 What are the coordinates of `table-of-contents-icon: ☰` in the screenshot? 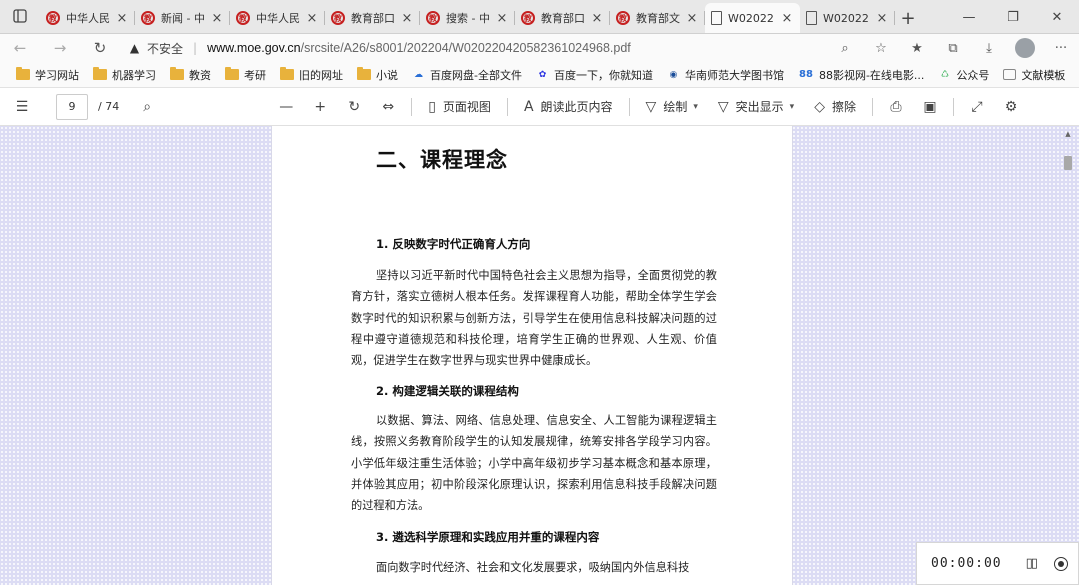 It's located at (22, 107).